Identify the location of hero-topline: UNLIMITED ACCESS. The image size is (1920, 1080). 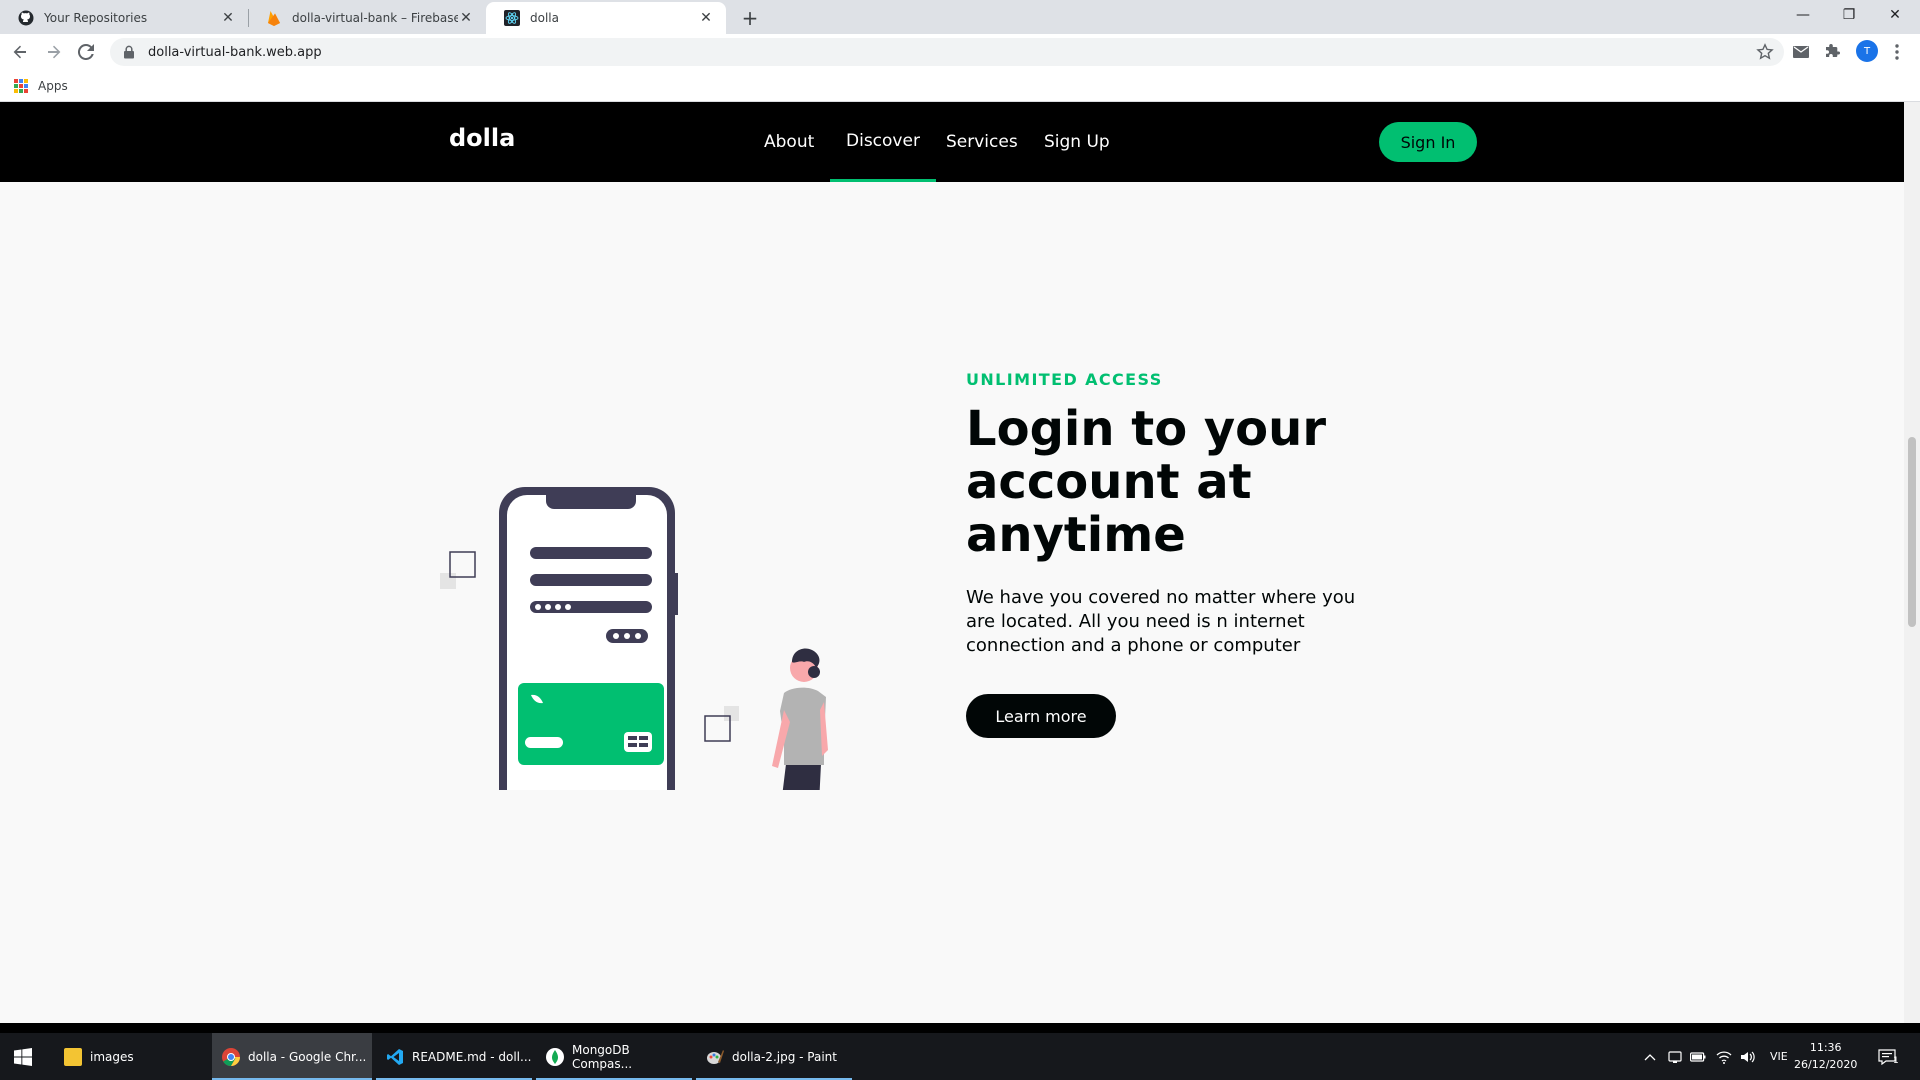
(1064, 379).